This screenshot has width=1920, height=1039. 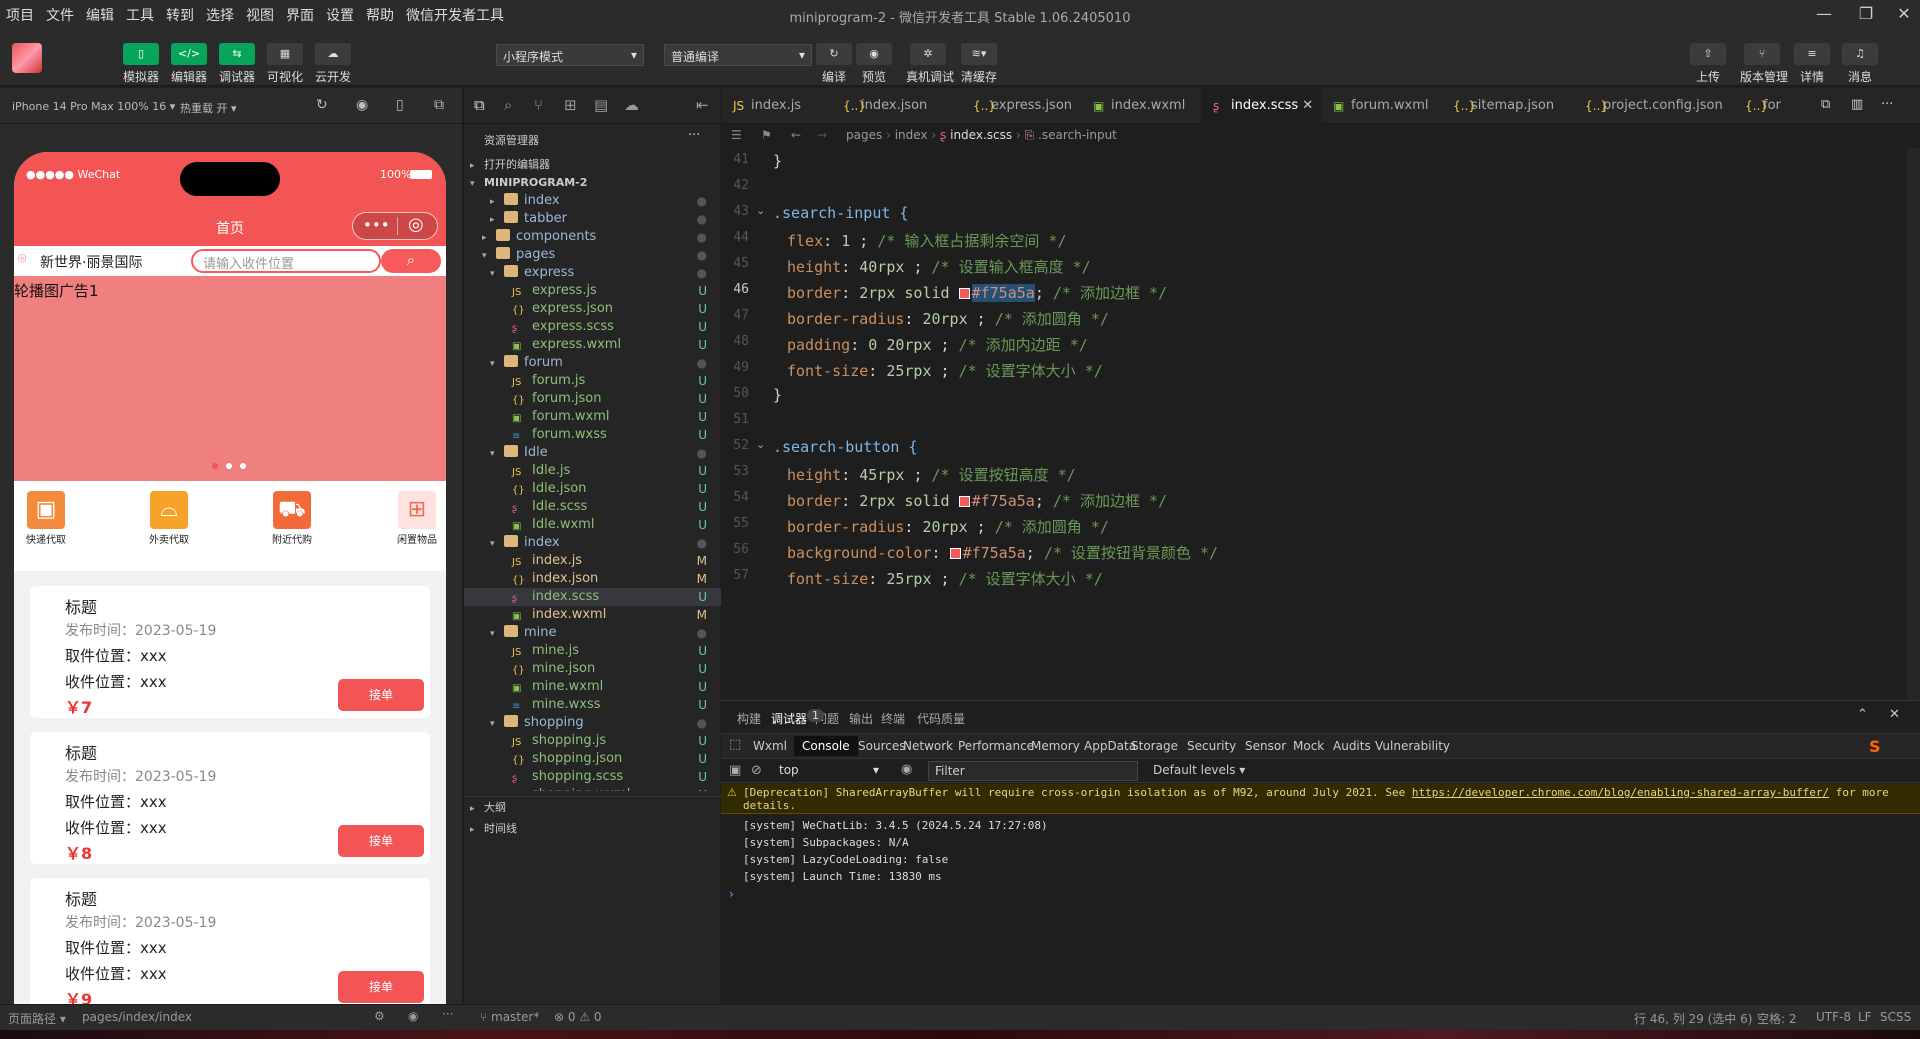 What do you see at coordinates (570, 55) in the screenshot?
I see `mode-select: 小程序模式 ▾` at bounding box center [570, 55].